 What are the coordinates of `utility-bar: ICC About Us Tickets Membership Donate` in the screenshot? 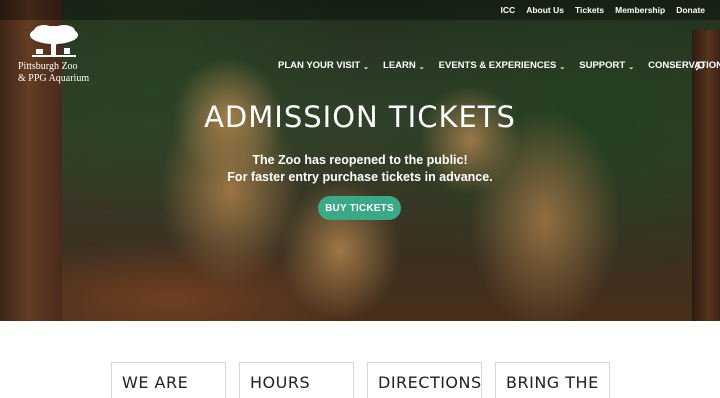 It's located at (360, 10).